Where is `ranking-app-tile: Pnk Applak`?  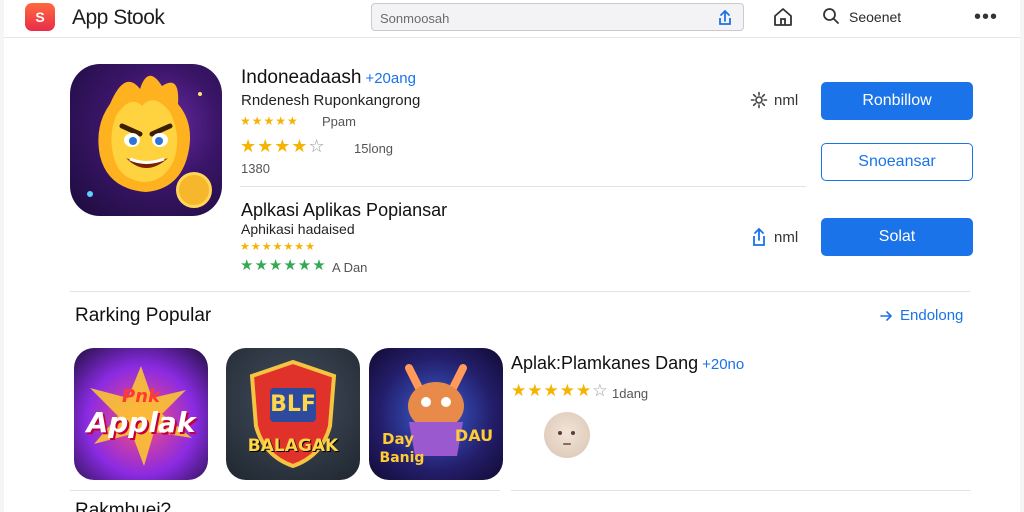
ranking-app-tile: Pnk Applak is located at coordinates (141, 414).